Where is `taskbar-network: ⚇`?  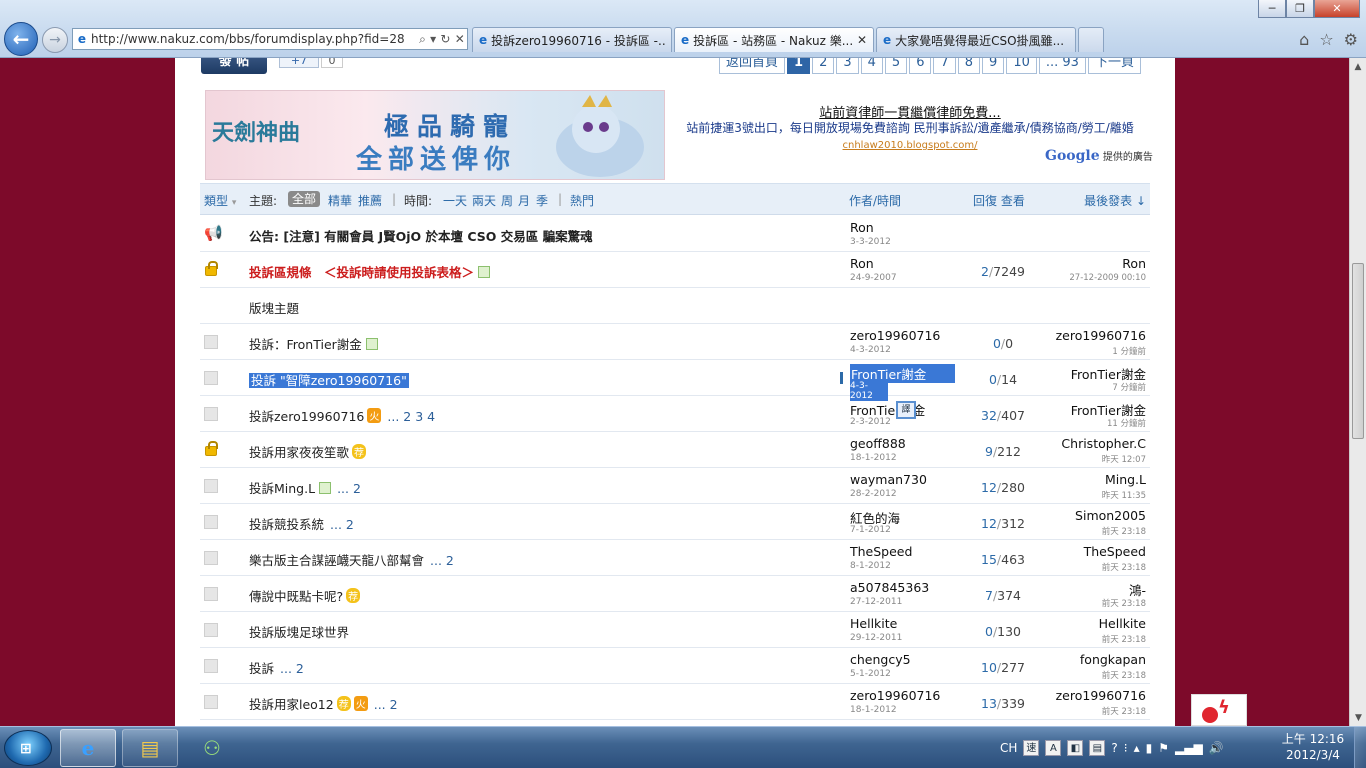 taskbar-network: ⚇ is located at coordinates (212, 748).